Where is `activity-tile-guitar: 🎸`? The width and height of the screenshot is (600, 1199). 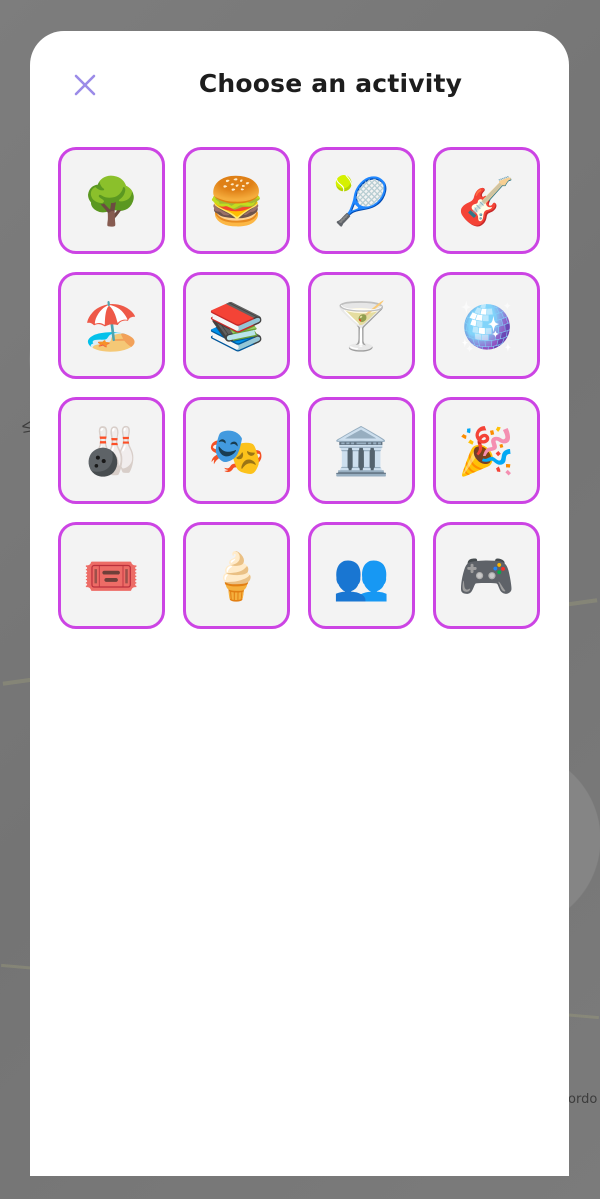 activity-tile-guitar: 🎸 is located at coordinates (486, 200).